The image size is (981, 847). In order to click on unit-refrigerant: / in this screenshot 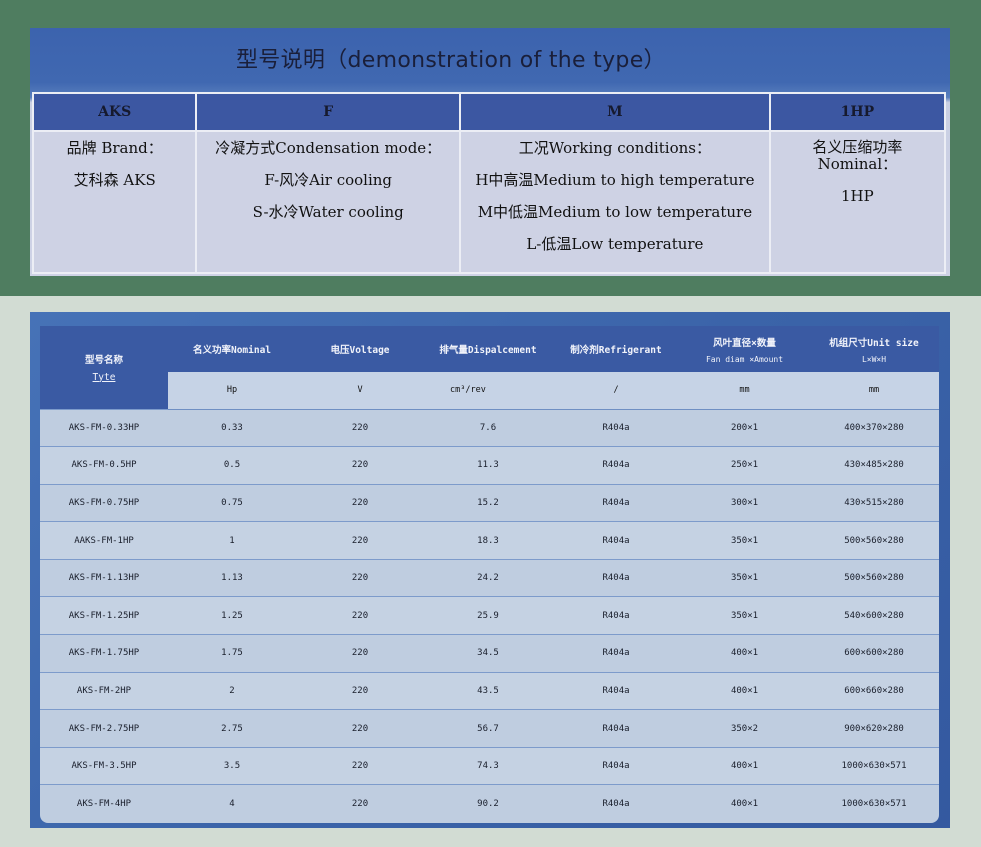, I will do `click(616, 391)`.